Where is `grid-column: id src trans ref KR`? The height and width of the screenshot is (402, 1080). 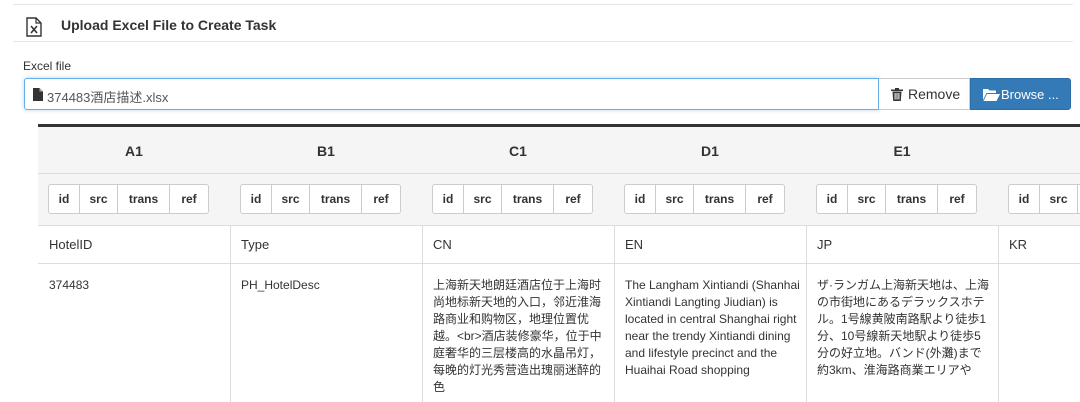 grid-column: id src trans ref KR is located at coordinates (1039, 264).